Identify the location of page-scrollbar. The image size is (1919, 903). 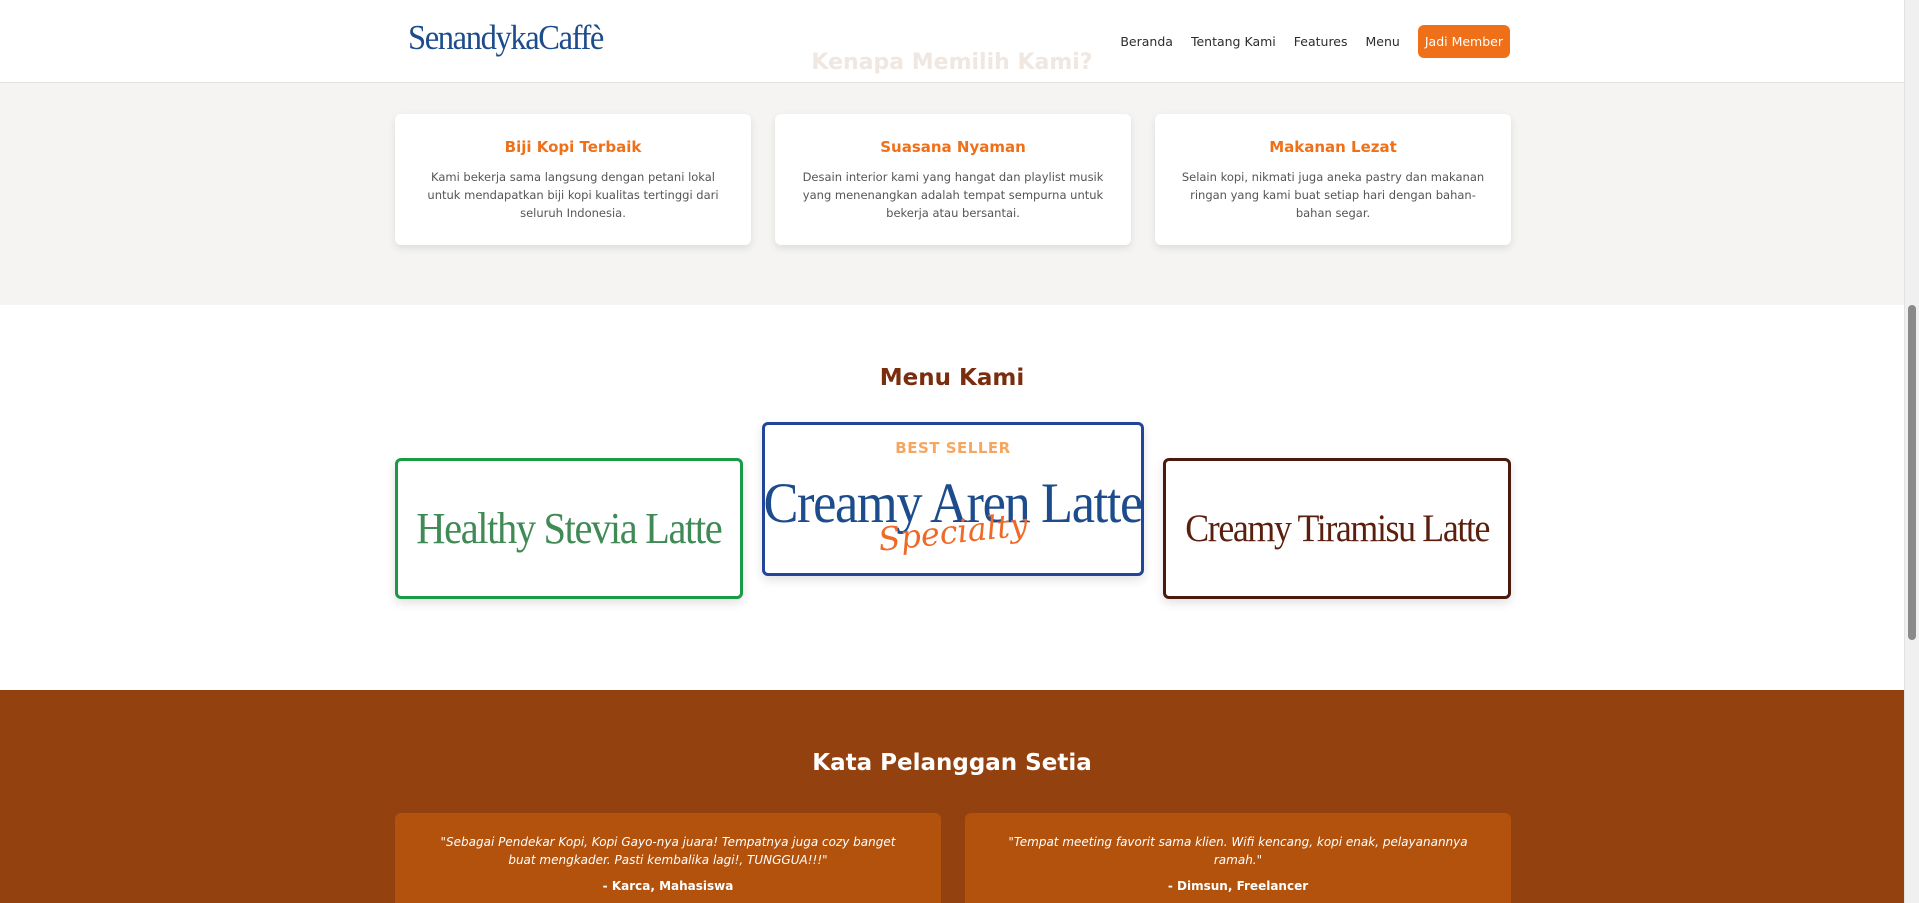
(1911, 451).